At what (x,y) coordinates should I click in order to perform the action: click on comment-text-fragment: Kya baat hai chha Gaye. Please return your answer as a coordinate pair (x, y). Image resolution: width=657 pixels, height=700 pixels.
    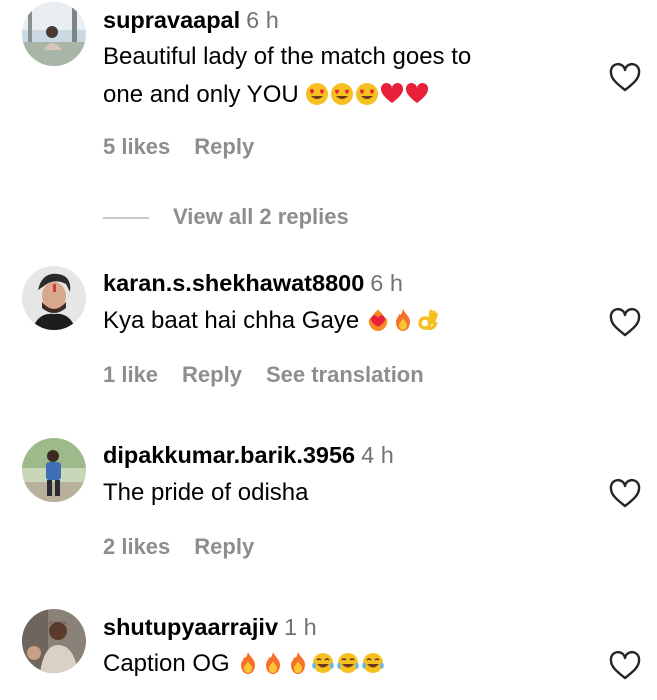
    Looking at the image, I should click on (231, 320).